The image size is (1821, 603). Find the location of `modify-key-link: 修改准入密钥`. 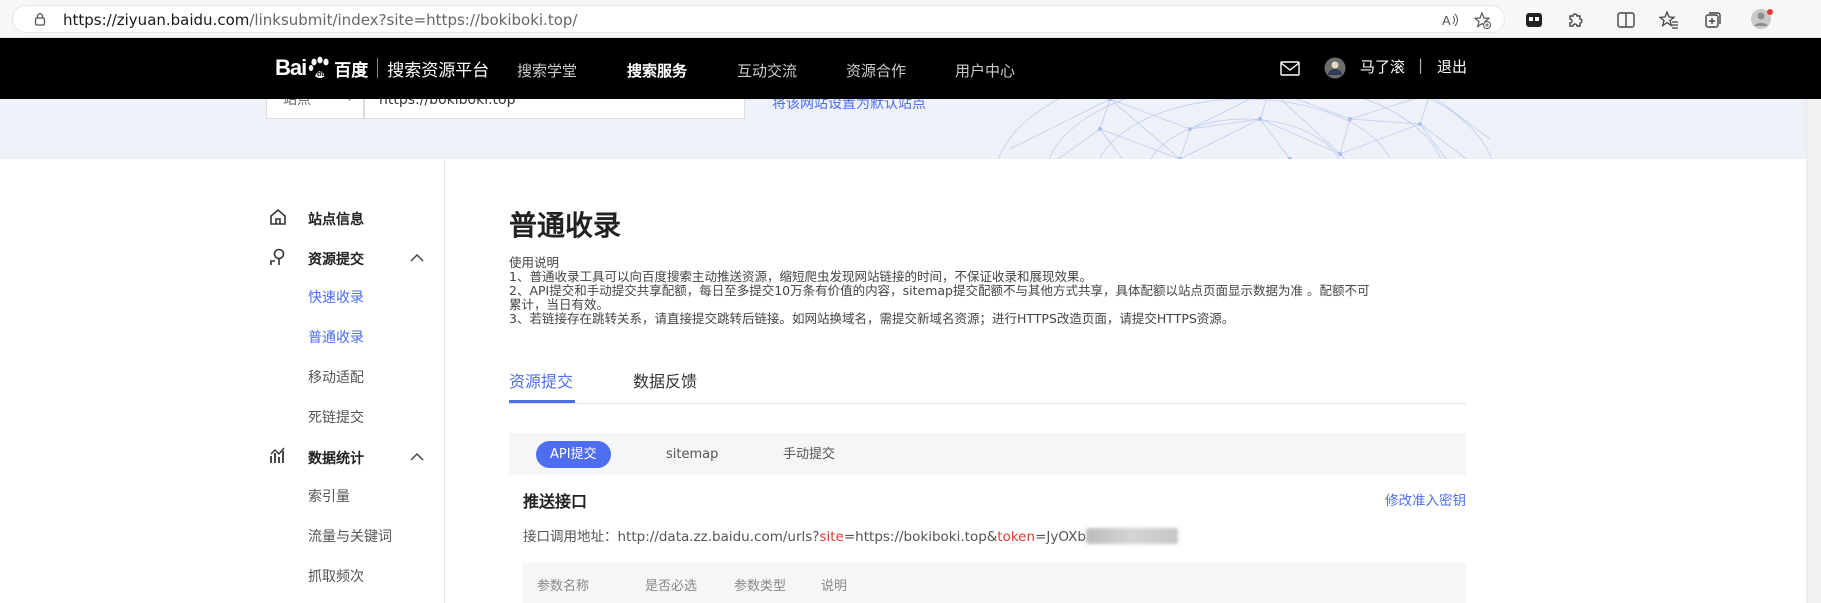

modify-key-link: 修改准入密钥 is located at coordinates (1425, 499).